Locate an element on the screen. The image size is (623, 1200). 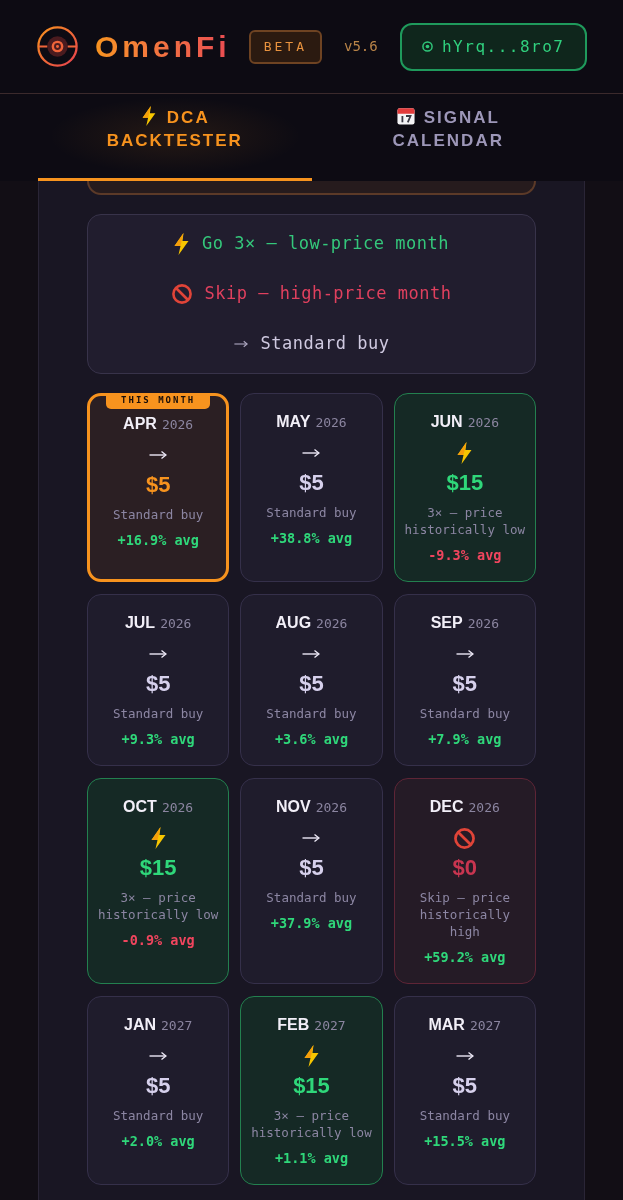
calendar-icon is located at coordinates (405, 116).